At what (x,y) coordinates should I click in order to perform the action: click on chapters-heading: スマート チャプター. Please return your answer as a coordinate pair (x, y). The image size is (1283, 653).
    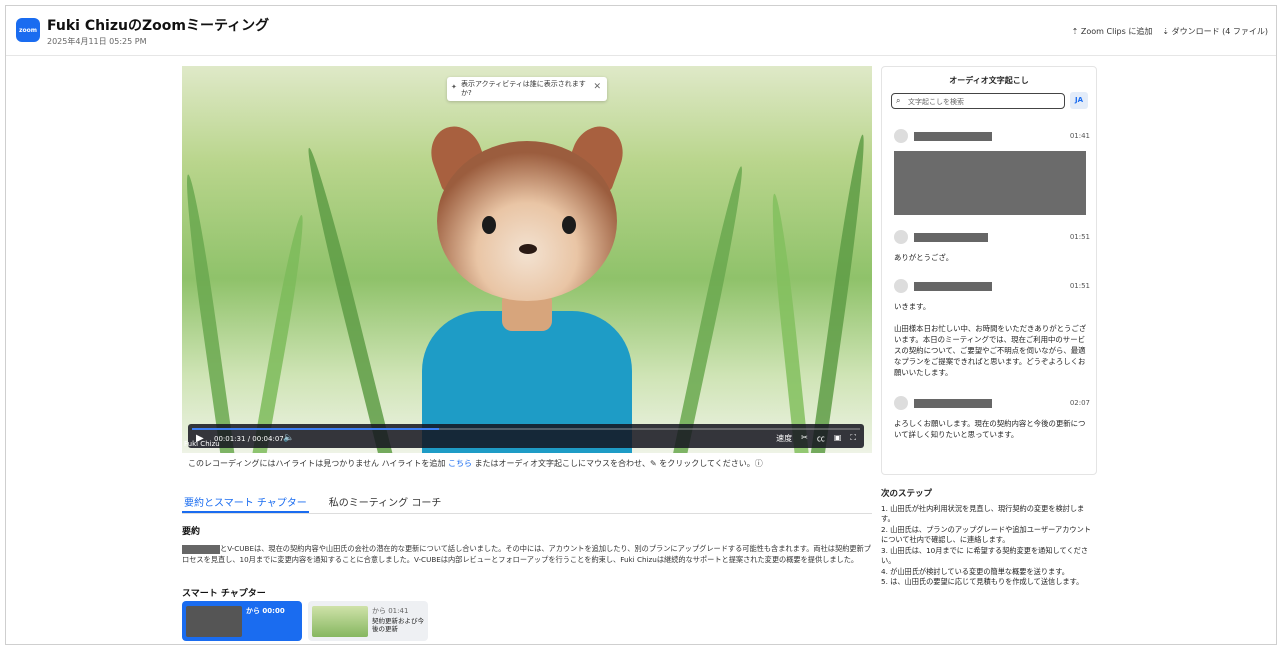
    Looking at the image, I should click on (224, 594).